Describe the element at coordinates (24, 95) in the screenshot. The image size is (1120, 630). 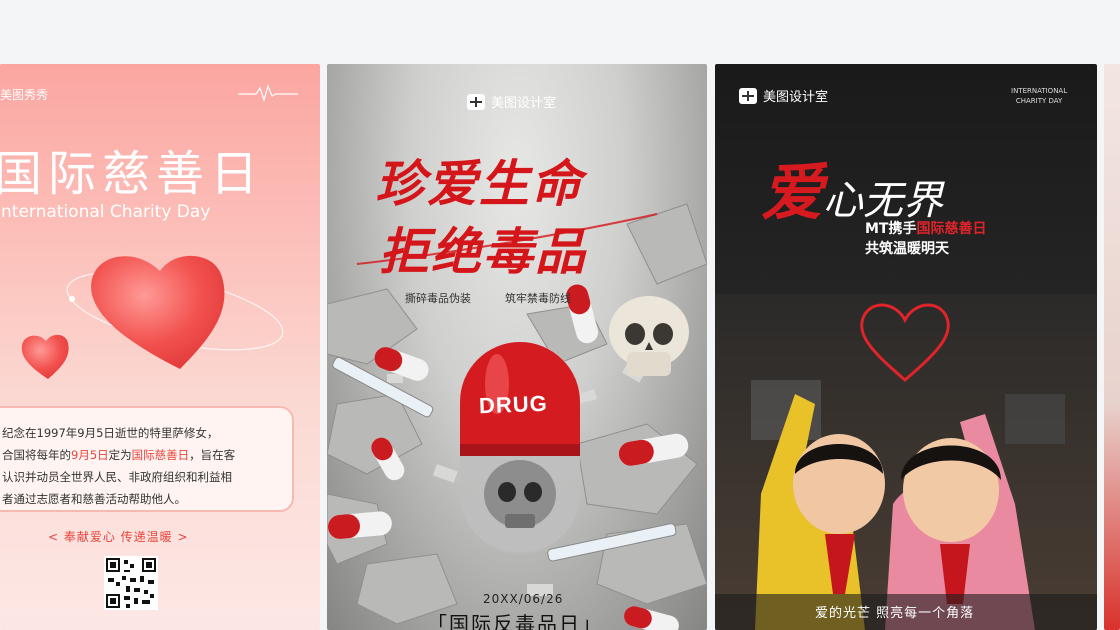
I see `brand-label: 美图秀秀` at that location.